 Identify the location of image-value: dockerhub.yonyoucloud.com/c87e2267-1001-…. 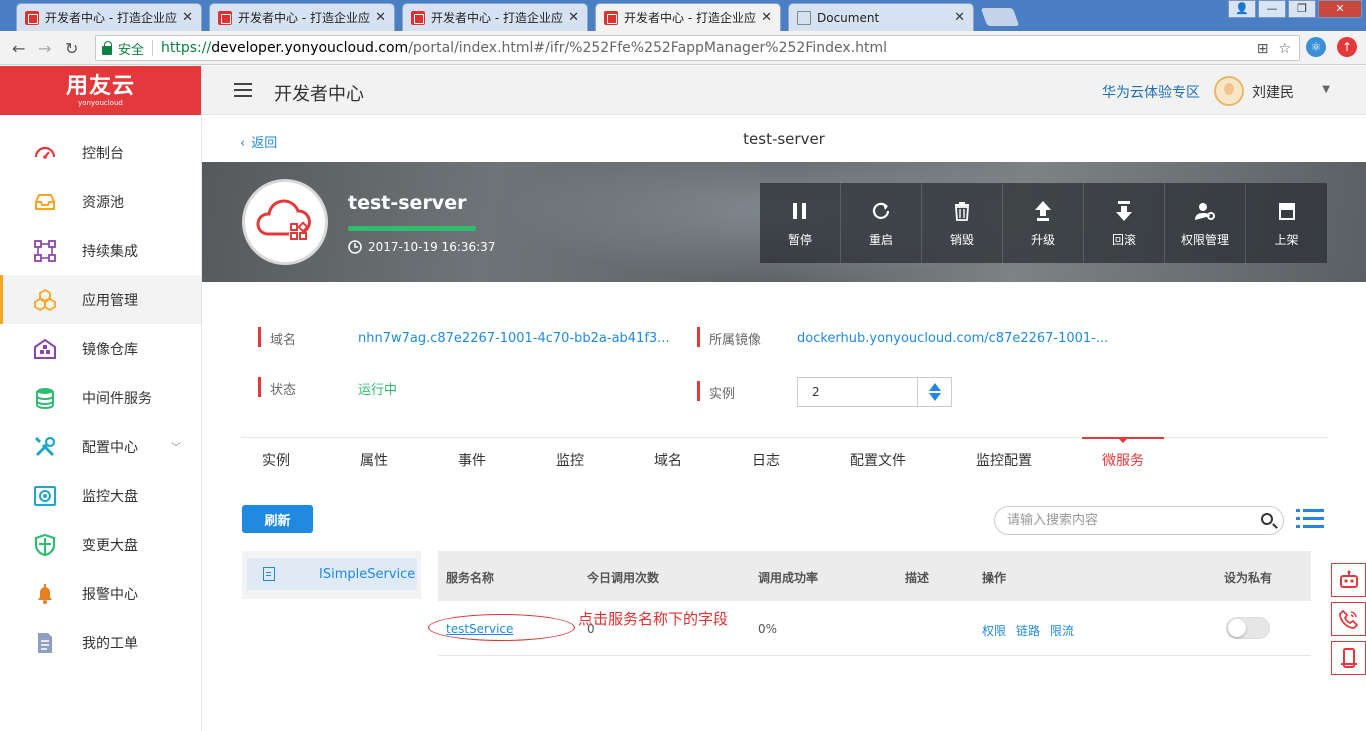
(952, 338).